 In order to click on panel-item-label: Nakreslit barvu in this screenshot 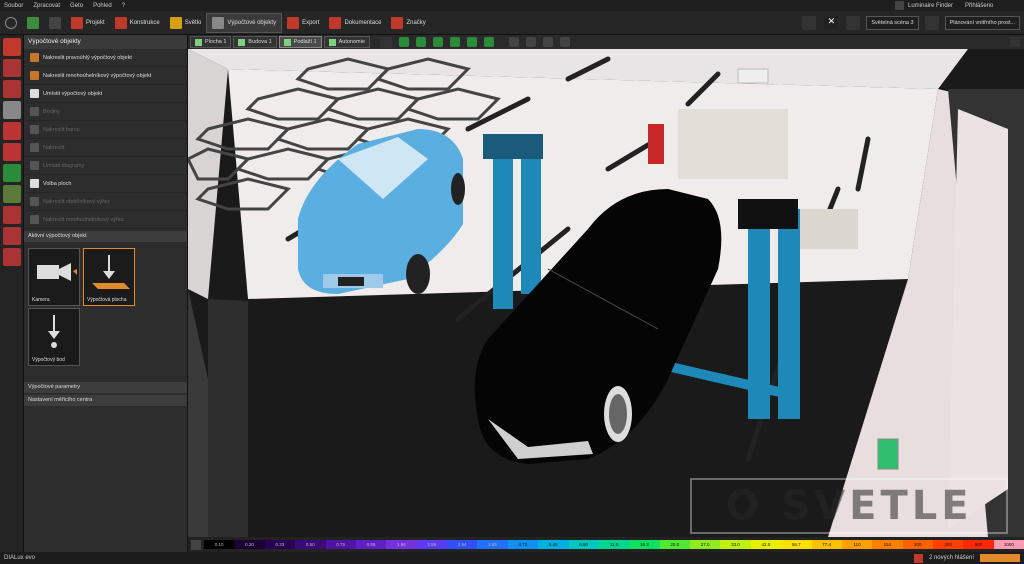, I will do `click(61, 129)`.